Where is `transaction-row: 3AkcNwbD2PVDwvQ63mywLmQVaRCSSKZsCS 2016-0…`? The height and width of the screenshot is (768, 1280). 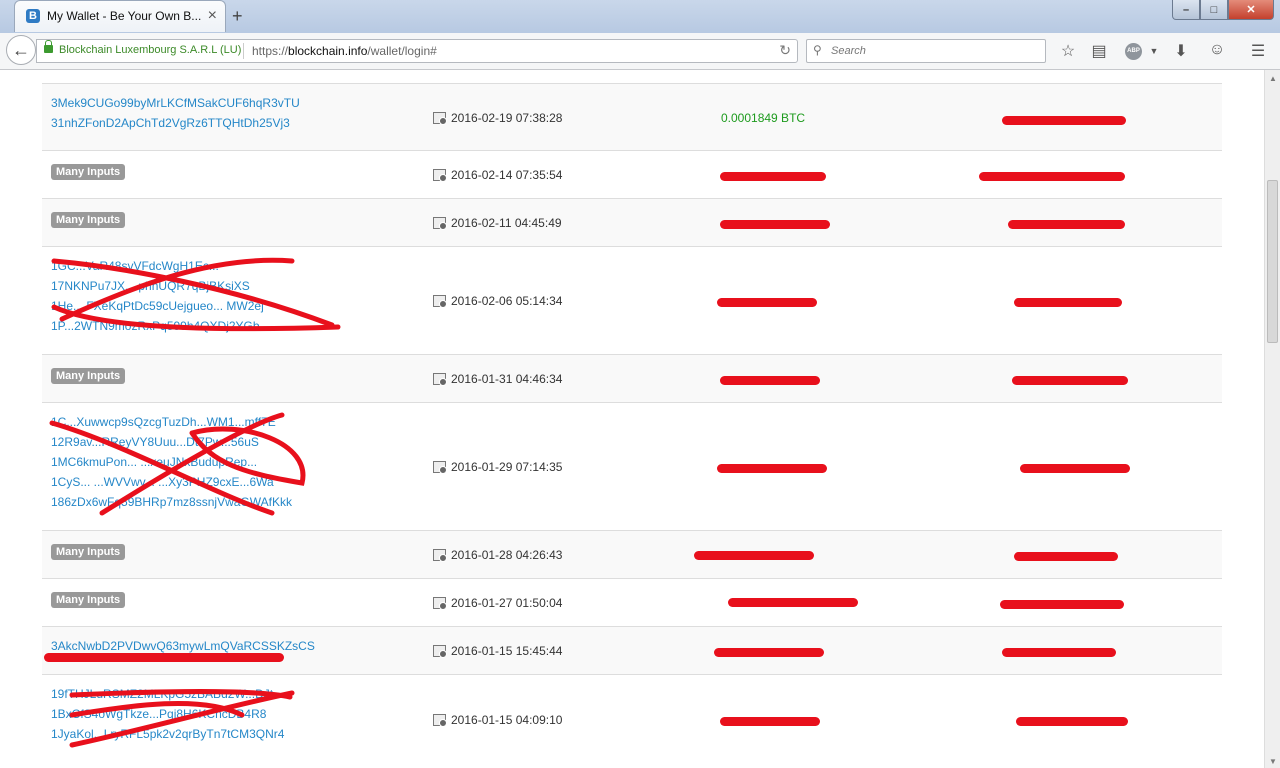
transaction-row: 3AkcNwbD2PVDwvQ63mywLmQVaRCSSKZsCS 2016-0… is located at coordinates (632, 650).